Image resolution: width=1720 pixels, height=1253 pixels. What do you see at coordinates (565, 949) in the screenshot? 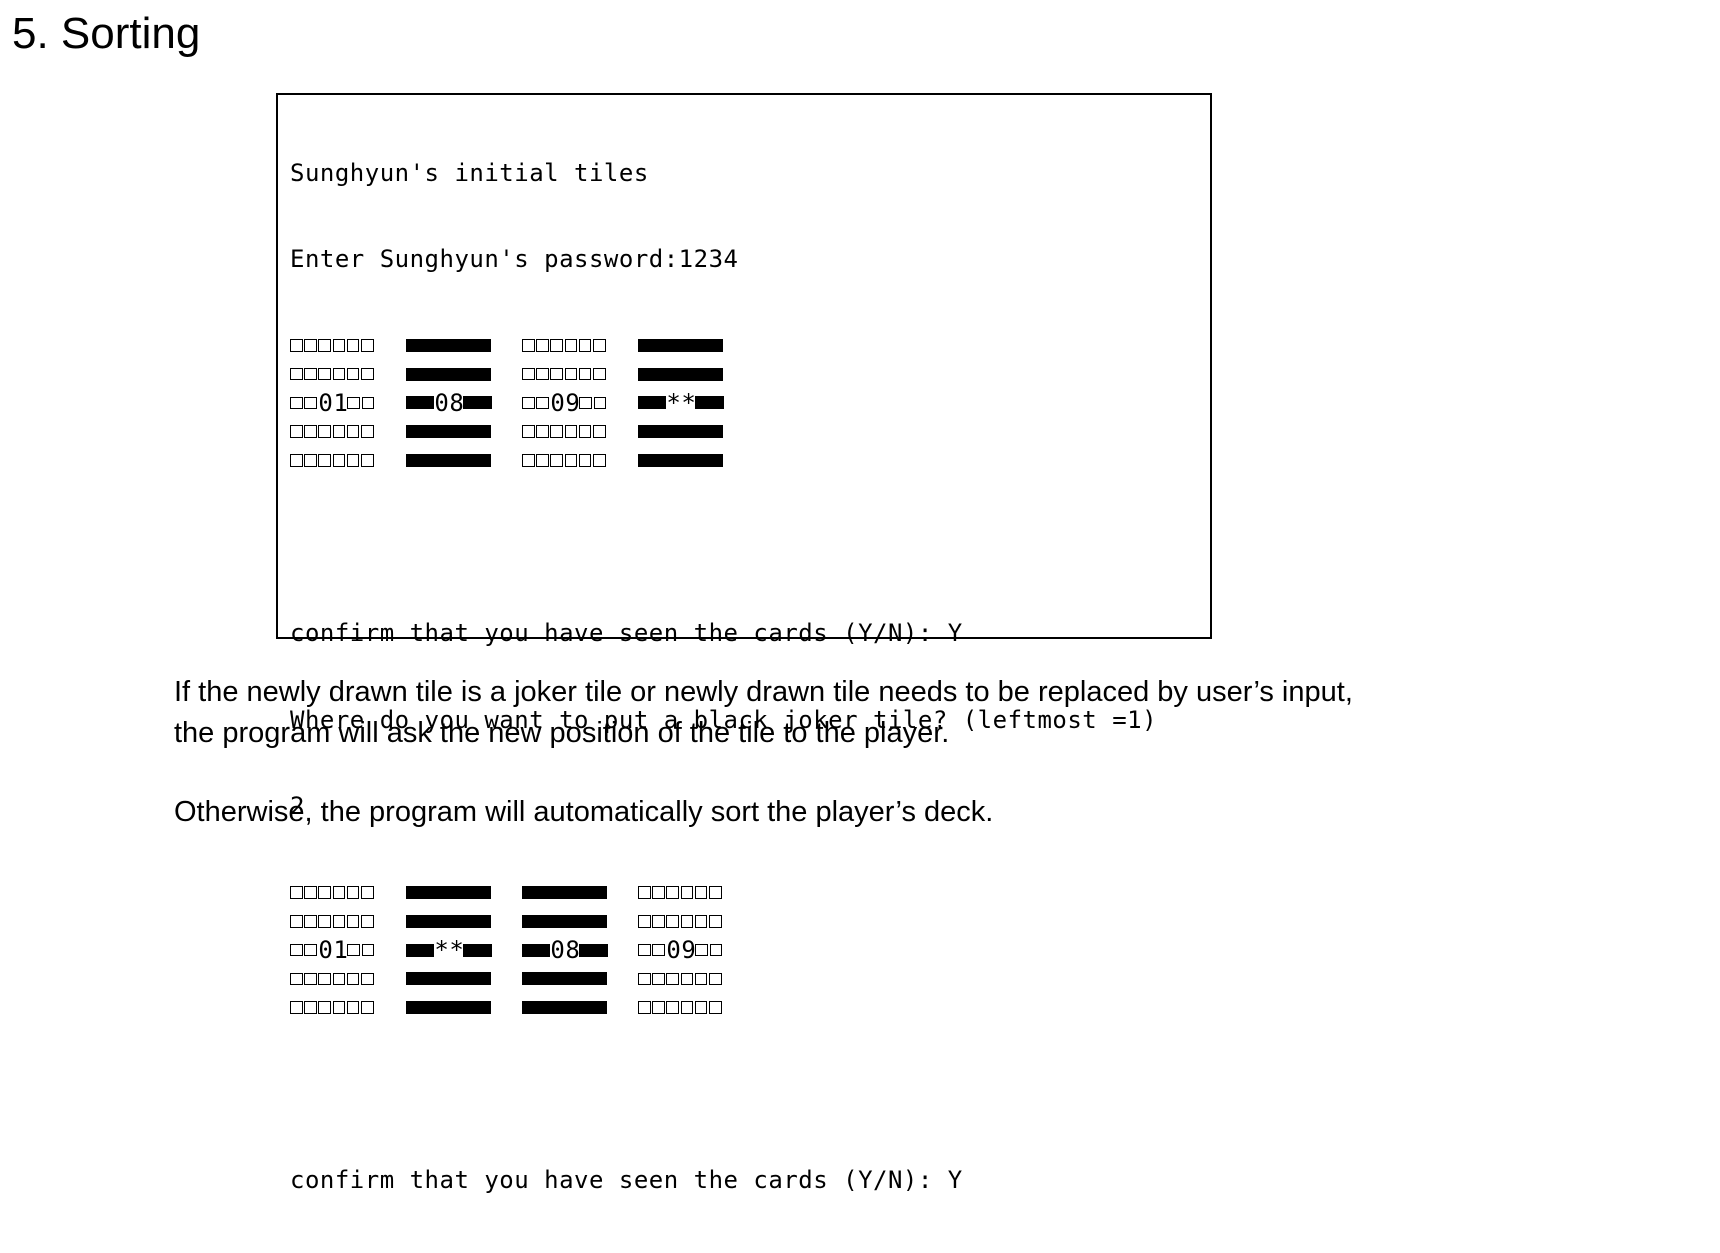
I see `tile-label: 08` at bounding box center [565, 949].